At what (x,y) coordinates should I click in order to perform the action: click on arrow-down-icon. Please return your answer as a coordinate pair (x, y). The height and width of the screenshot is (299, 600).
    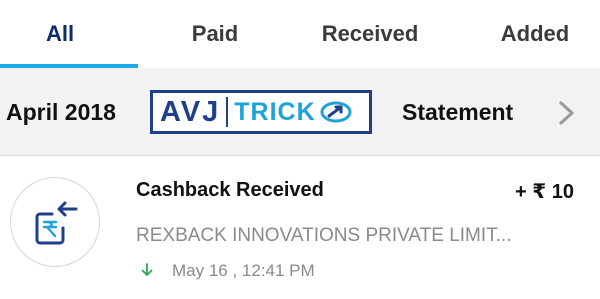
    Looking at the image, I should click on (147, 269).